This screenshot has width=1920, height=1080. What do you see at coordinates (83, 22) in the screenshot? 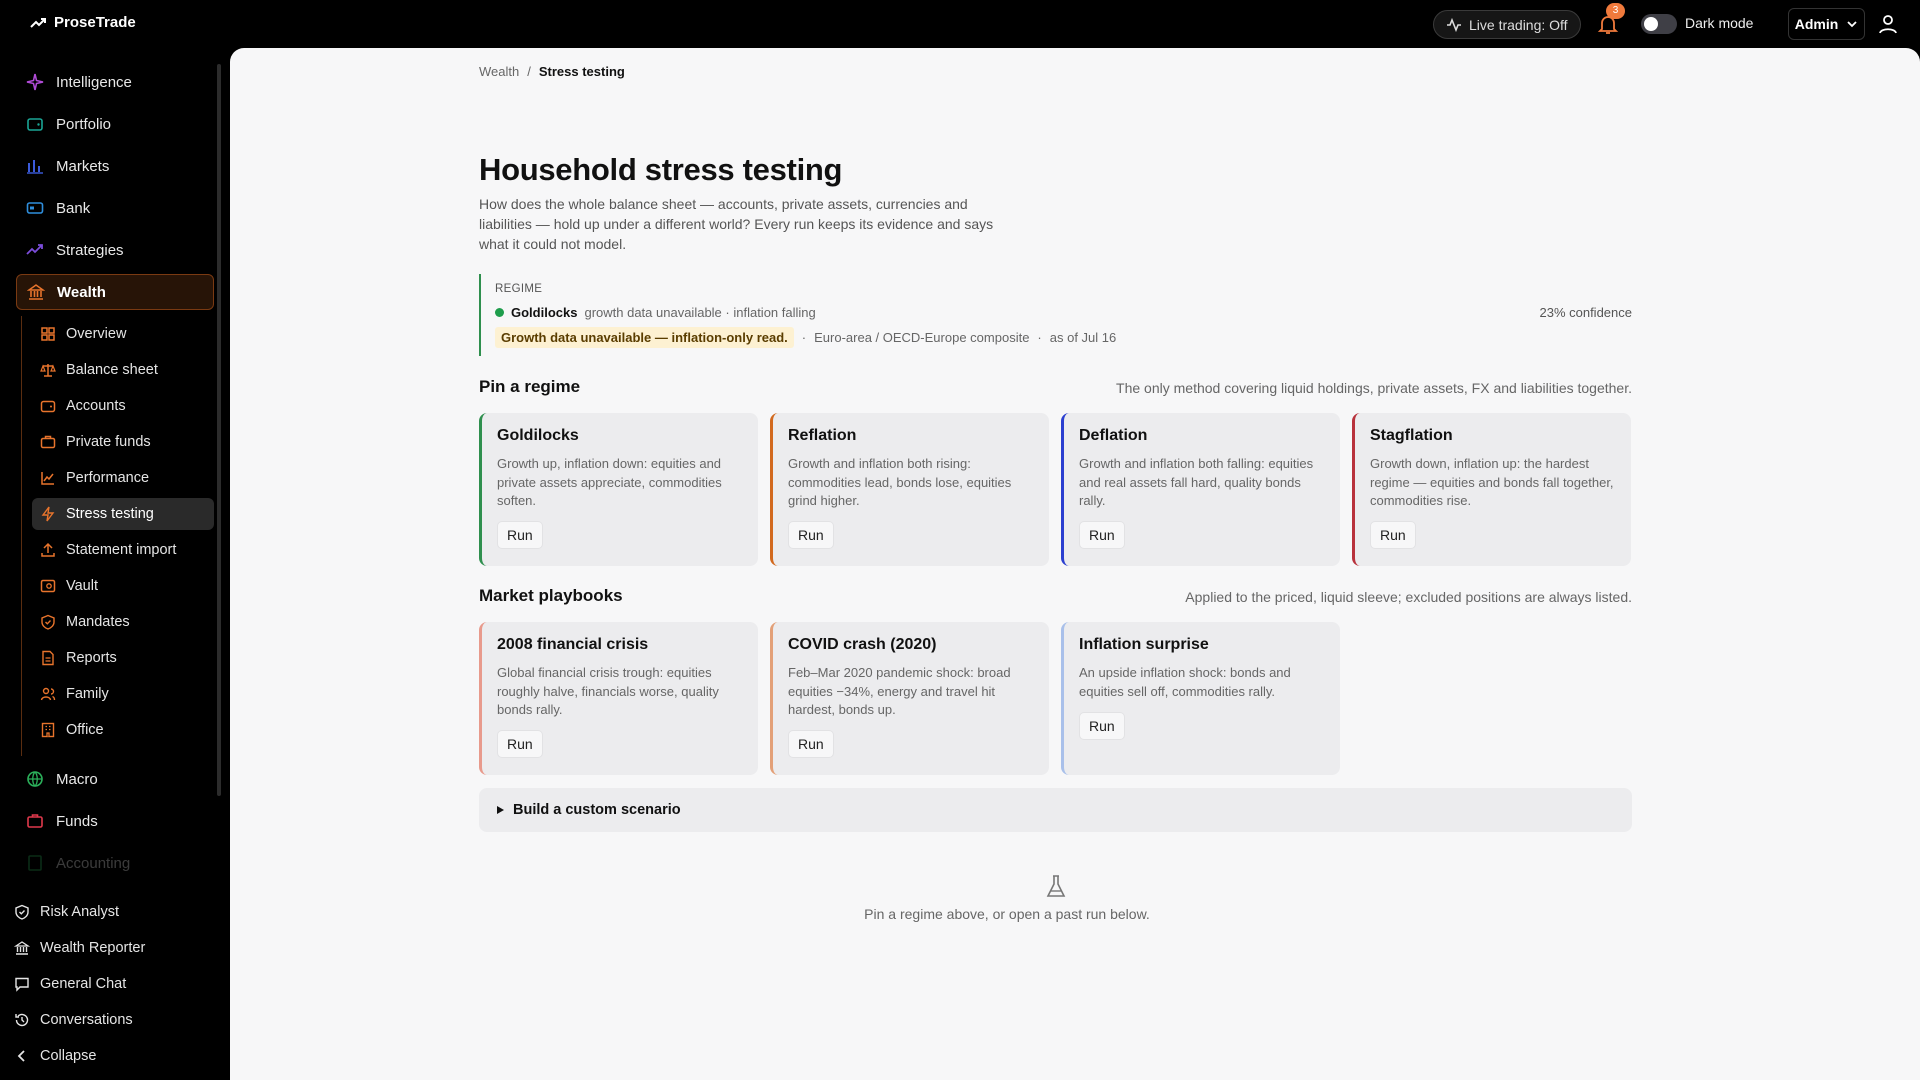
I see `app-logo: ProseTrade` at bounding box center [83, 22].